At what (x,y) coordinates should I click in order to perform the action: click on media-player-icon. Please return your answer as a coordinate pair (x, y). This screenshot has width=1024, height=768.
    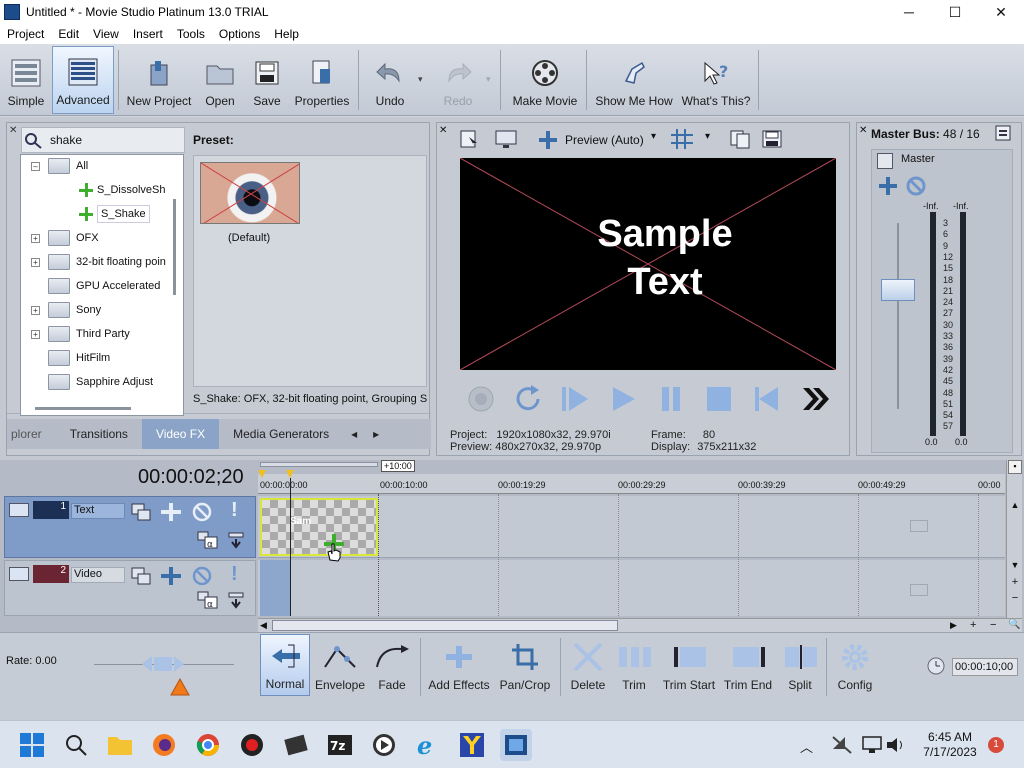
    Looking at the image, I should click on (384, 745).